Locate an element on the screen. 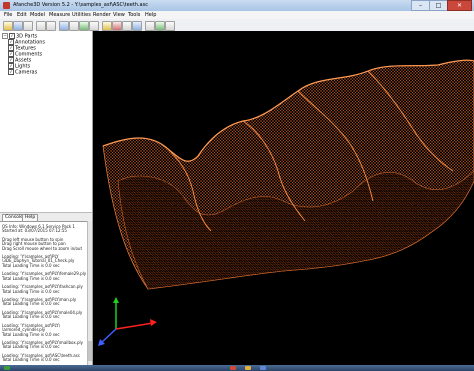  tree-item-cameras: ✓ Cameras is located at coordinates (23, 72).